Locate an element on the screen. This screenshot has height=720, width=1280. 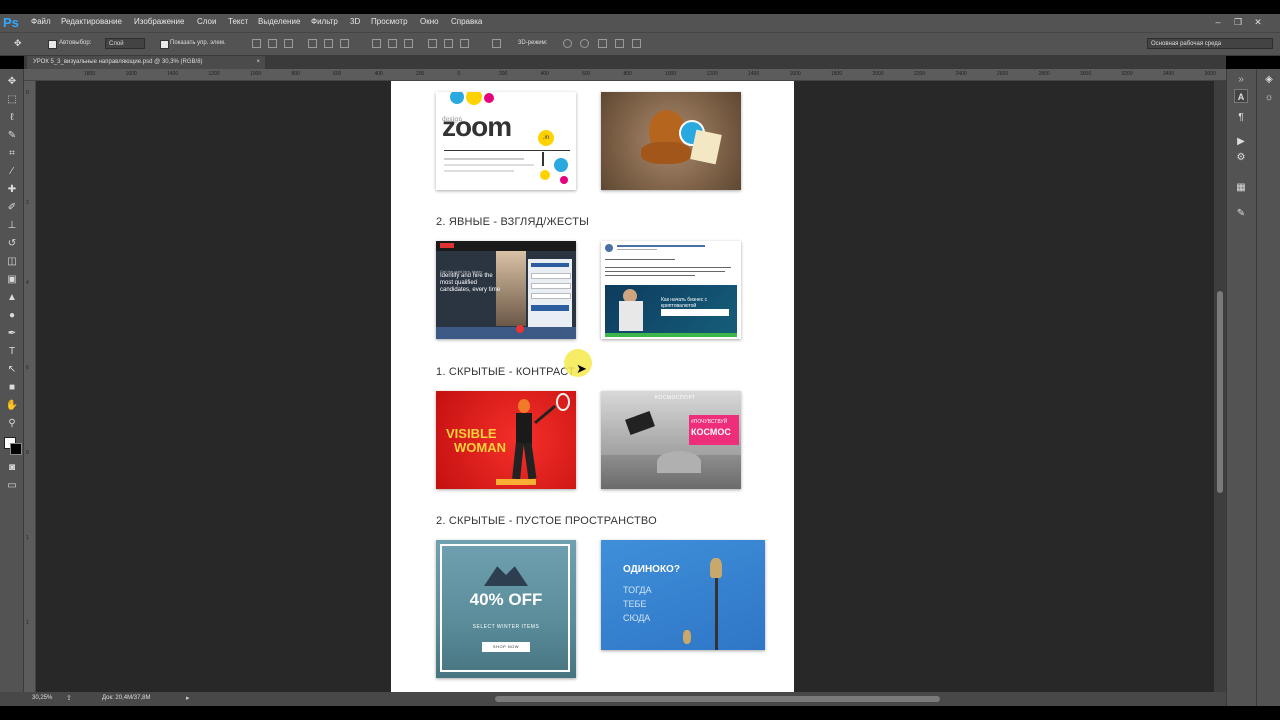
menu-edit: Редактирование is located at coordinates (91, 21).